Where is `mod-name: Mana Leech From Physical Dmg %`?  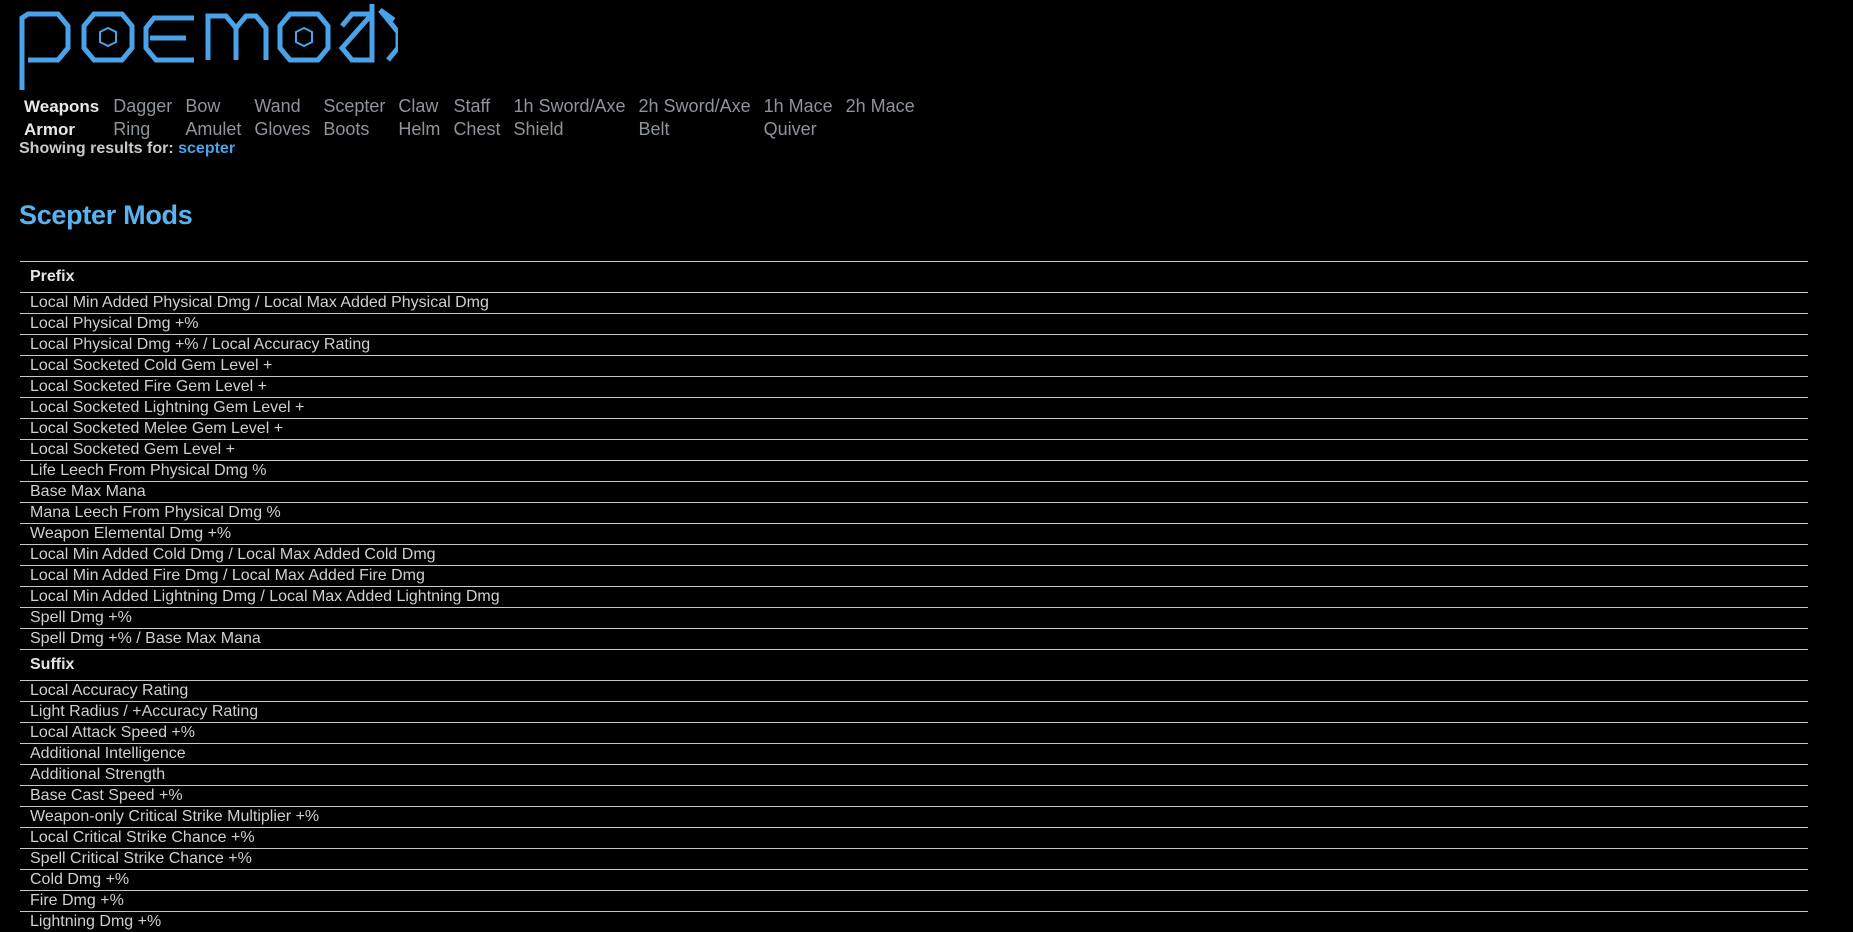
mod-name: Mana Leech From Physical Dmg % is located at coordinates (914, 513).